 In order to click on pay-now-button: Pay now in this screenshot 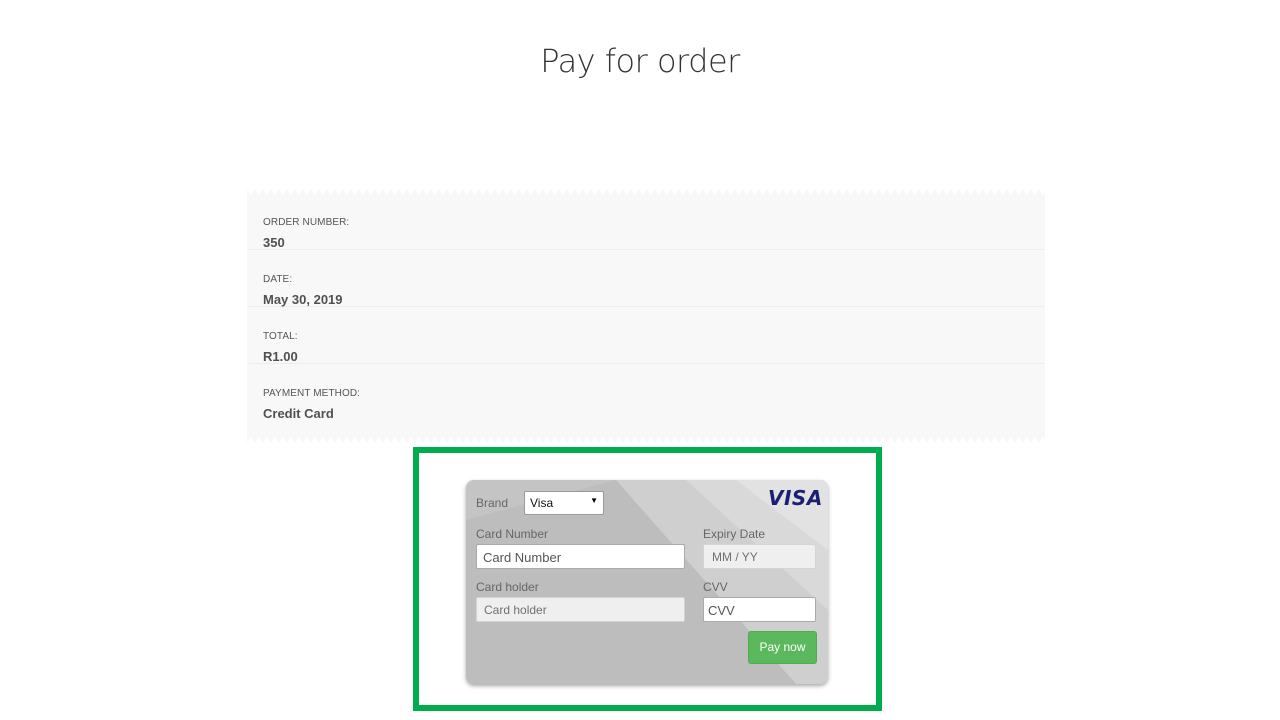, I will do `click(782, 647)`.